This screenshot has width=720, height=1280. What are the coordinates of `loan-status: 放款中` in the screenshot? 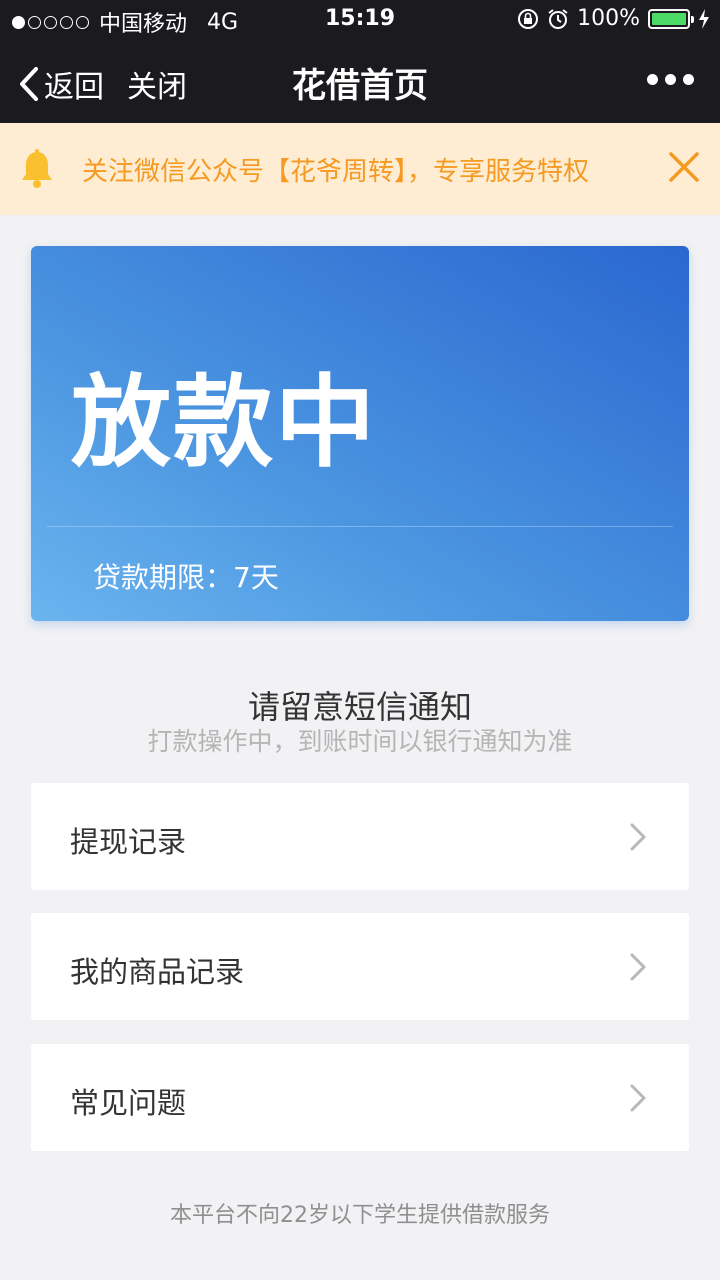 It's located at (224, 422).